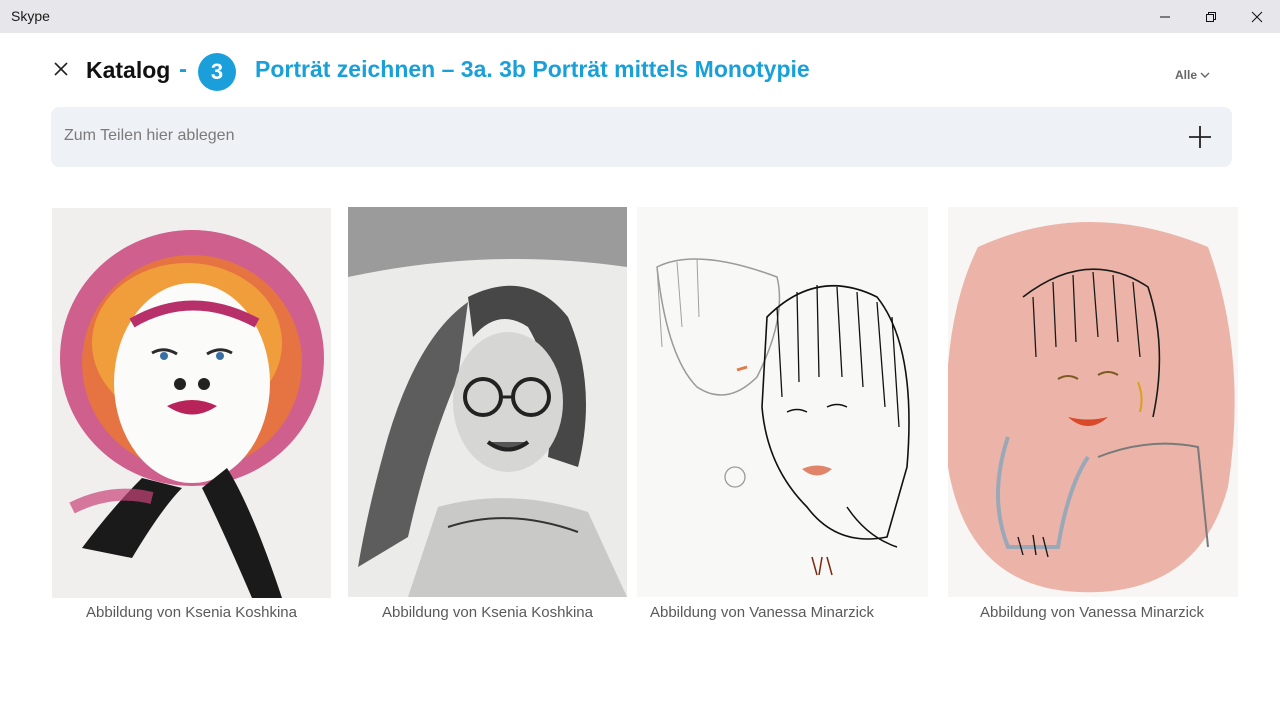 This screenshot has width=1280, height=720. I want to click on restore-button, so click(1211, 16).